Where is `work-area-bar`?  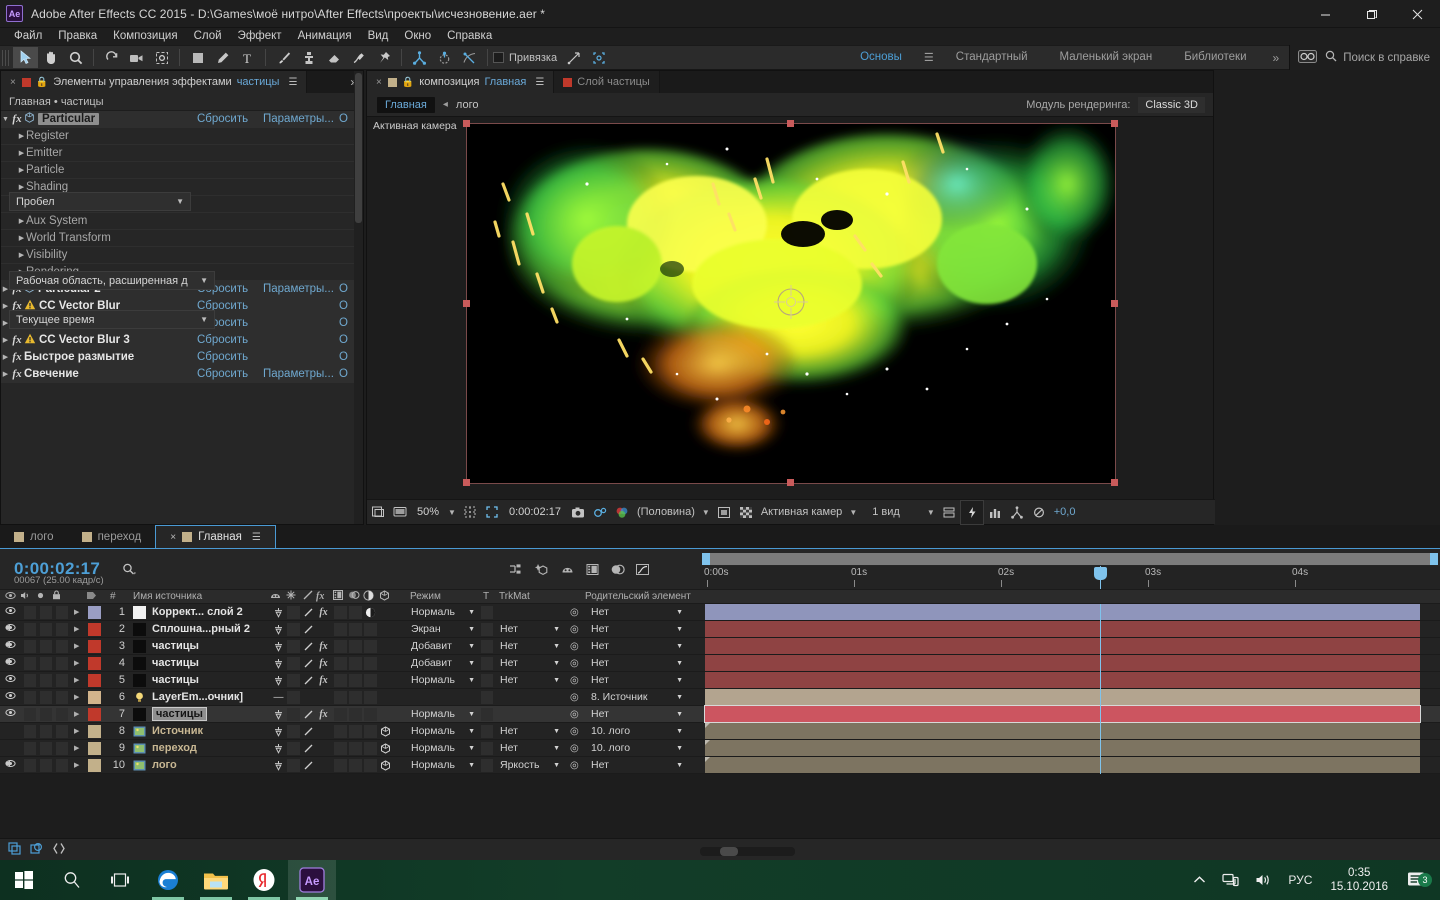 work-area-bar is located at coordinates (1070, 559).